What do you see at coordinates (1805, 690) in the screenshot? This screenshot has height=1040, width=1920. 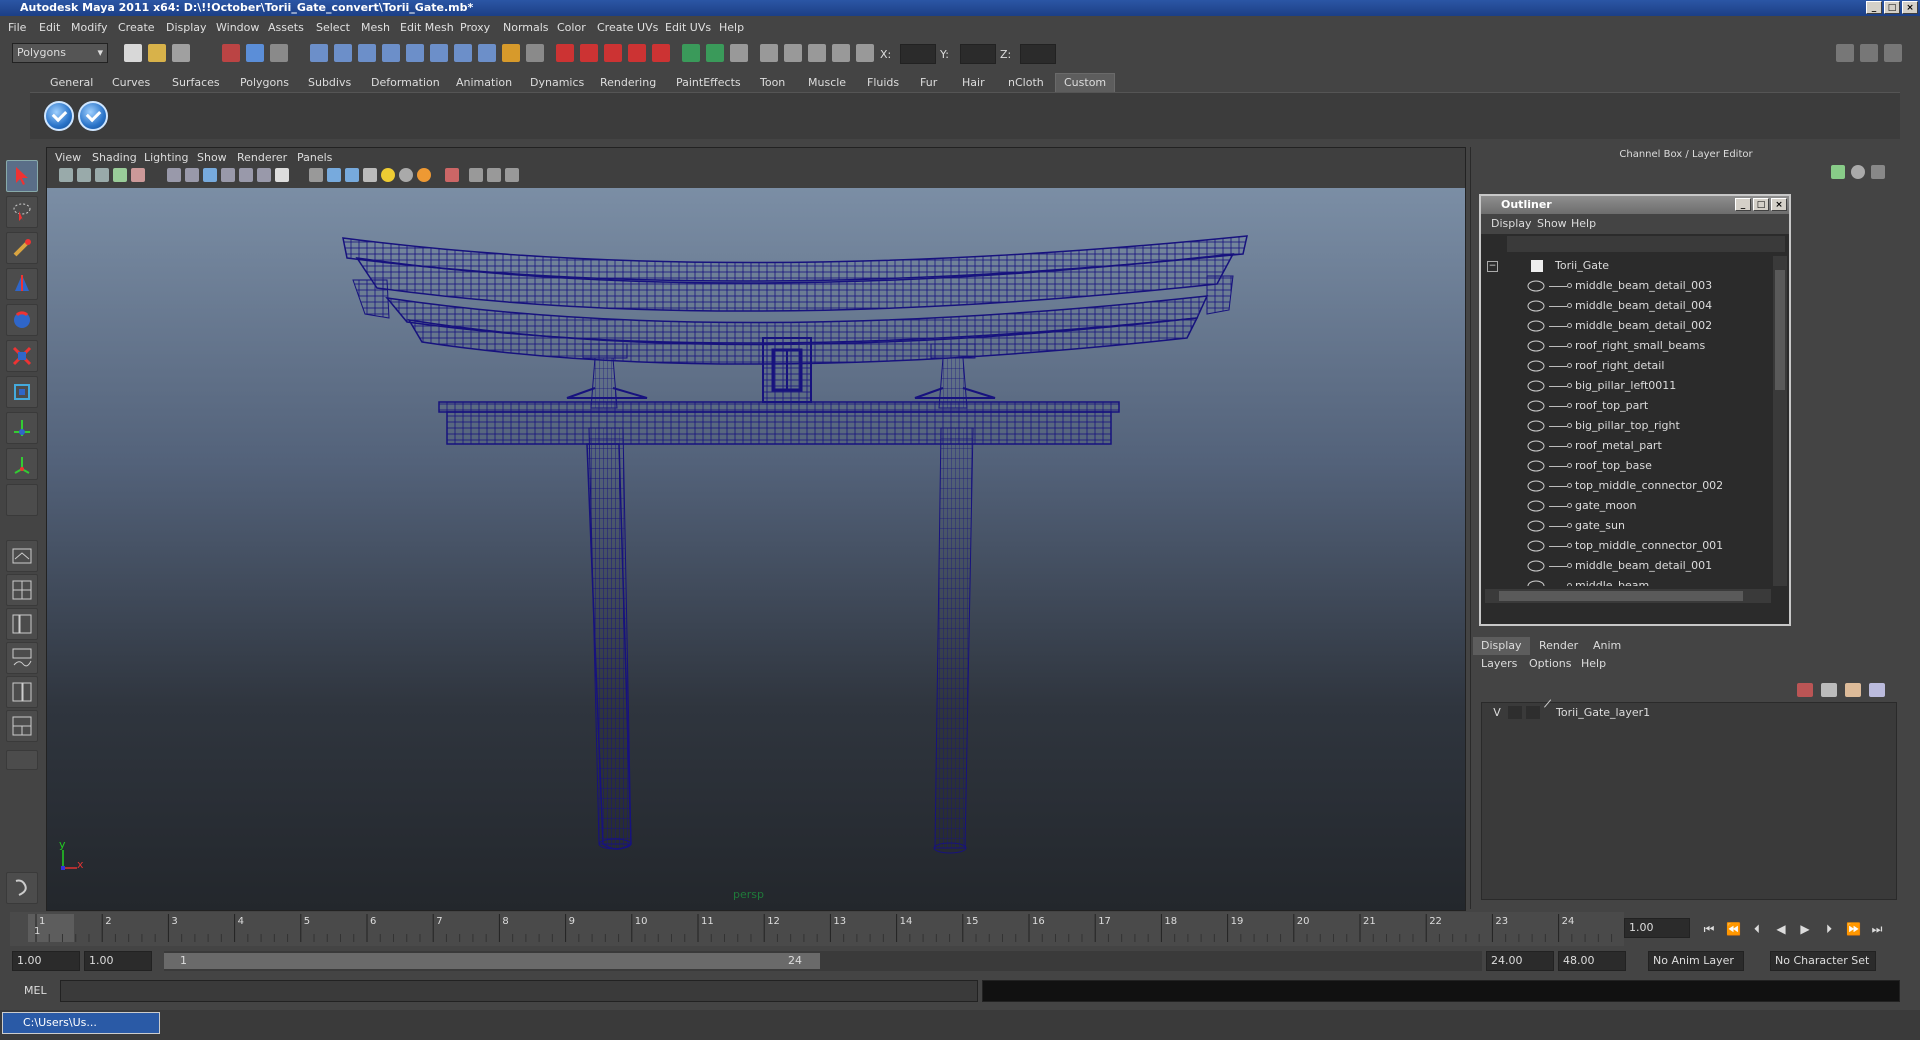 I see `move-layer-up-icon` at bounding box center [1805, 690].